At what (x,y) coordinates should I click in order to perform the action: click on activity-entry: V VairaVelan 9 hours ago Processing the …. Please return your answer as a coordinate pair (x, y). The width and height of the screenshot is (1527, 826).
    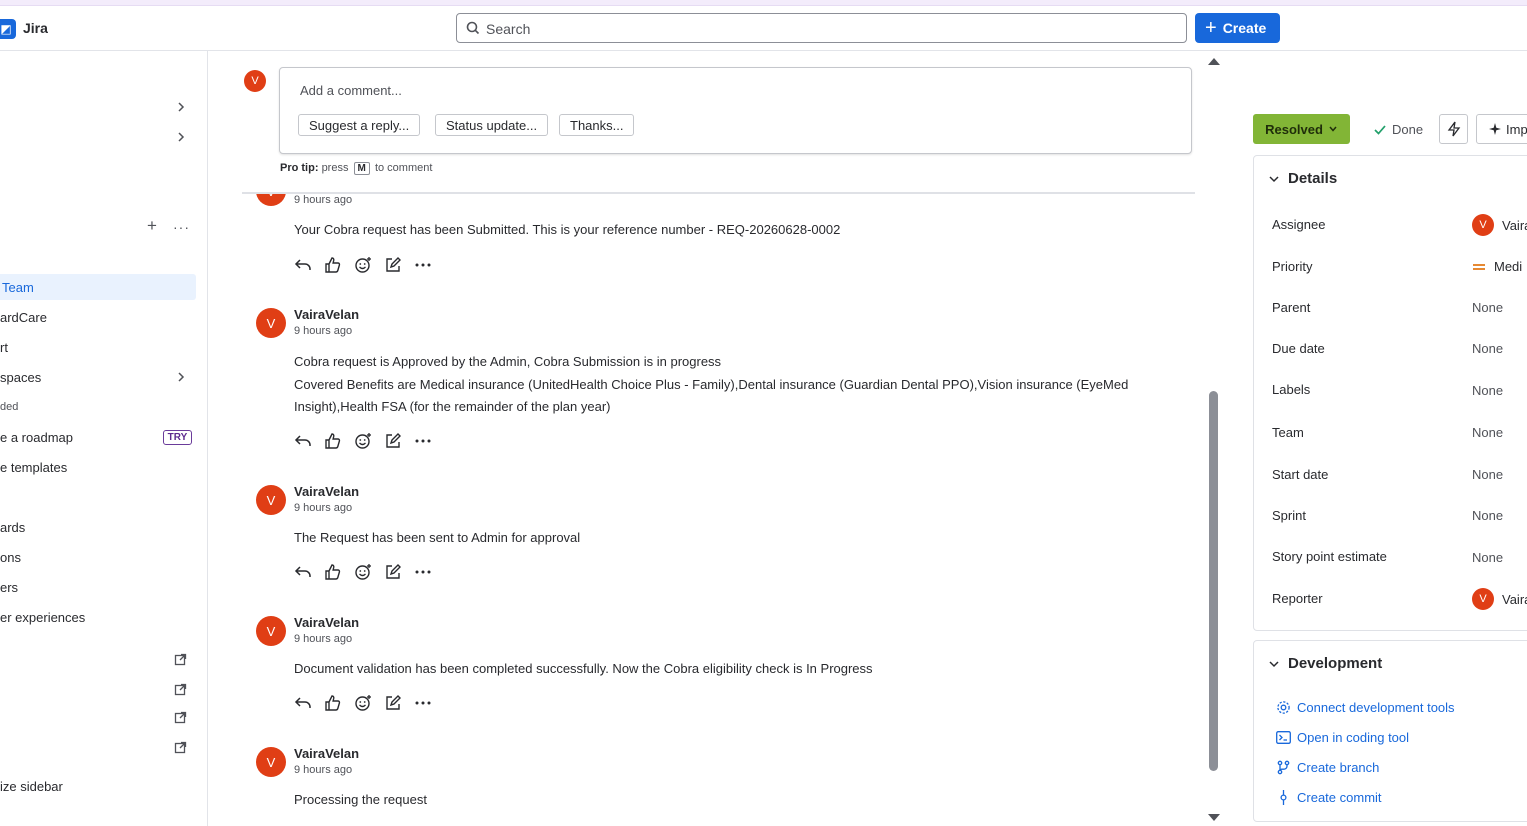
    Looking at the image, I should click on (706, 784).